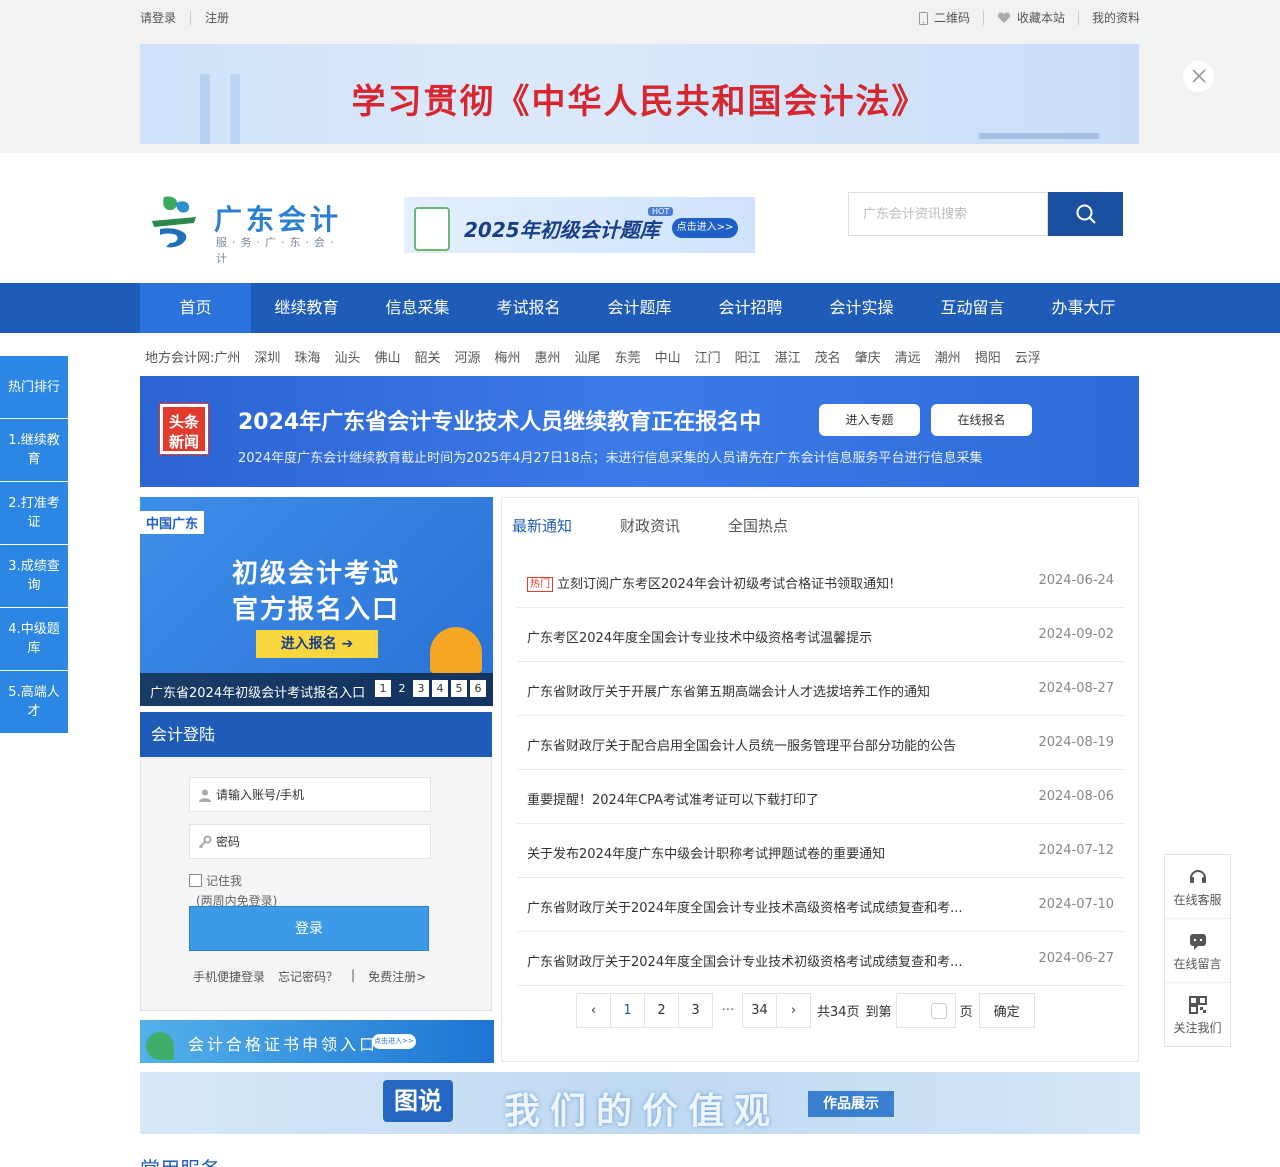  I want to click on nav-item-recruitment: 会计招聘, so click(750, 308).